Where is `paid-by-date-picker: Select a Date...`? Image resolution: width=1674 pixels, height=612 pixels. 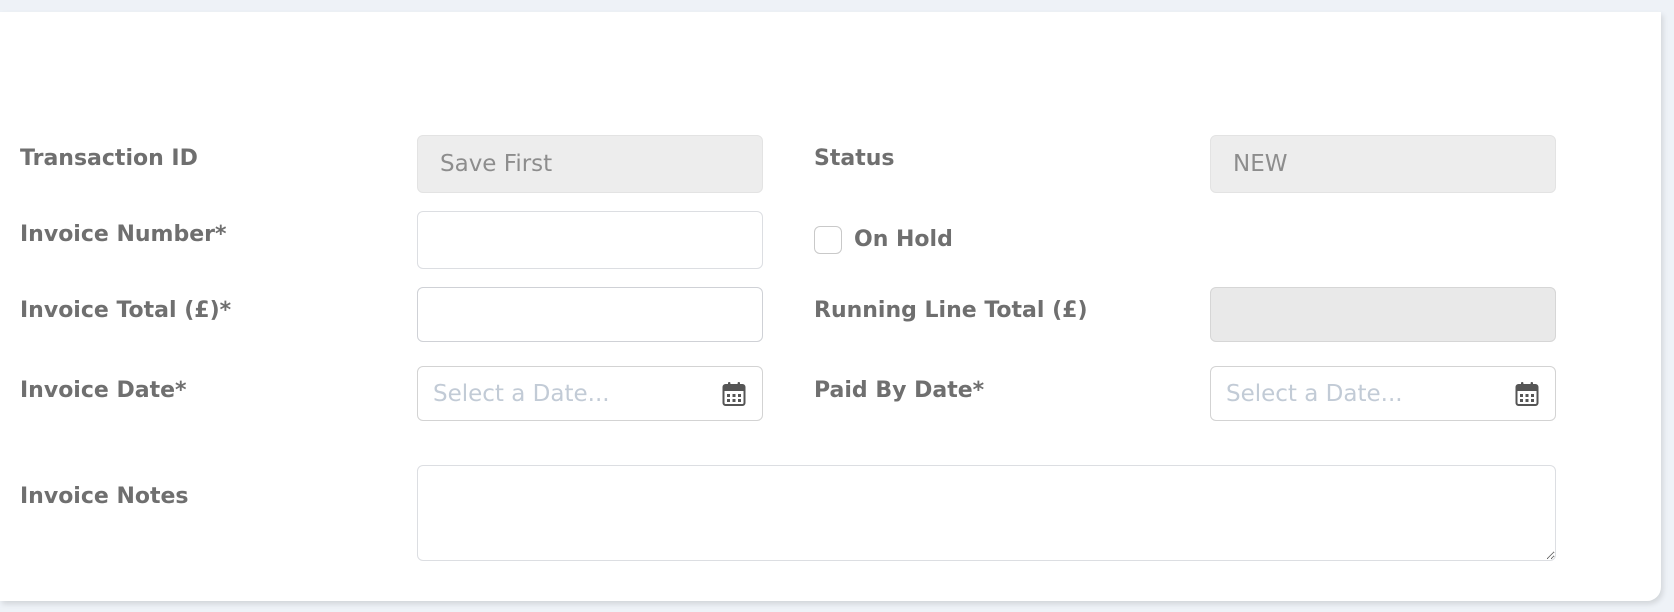
paid-by-date-picker: Select a Date... is located at coordinates (1383, 393).